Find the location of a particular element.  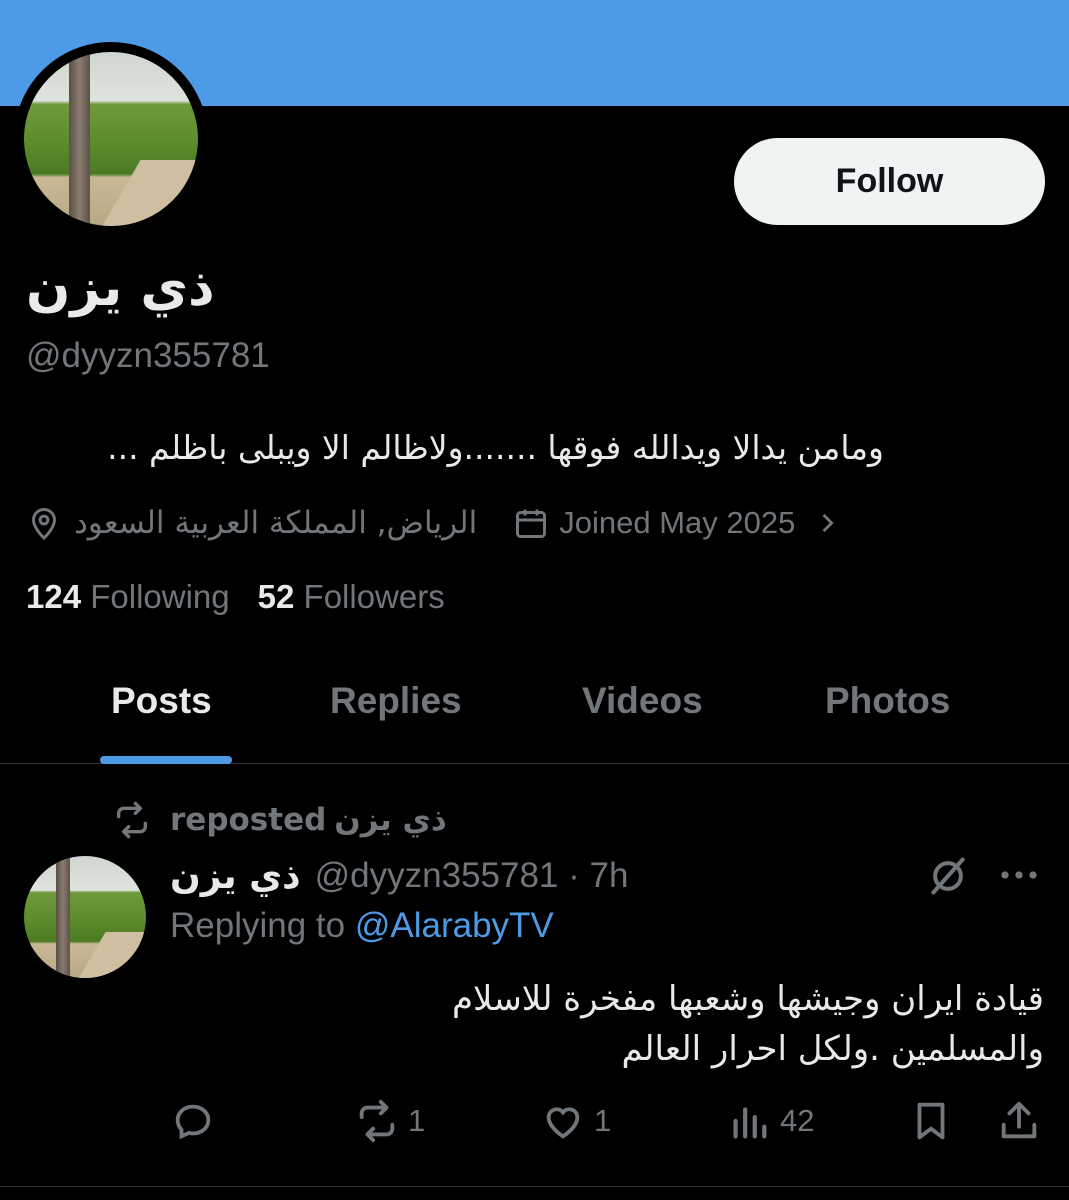

like-button: 1 is located at coordinates (575, 1121).